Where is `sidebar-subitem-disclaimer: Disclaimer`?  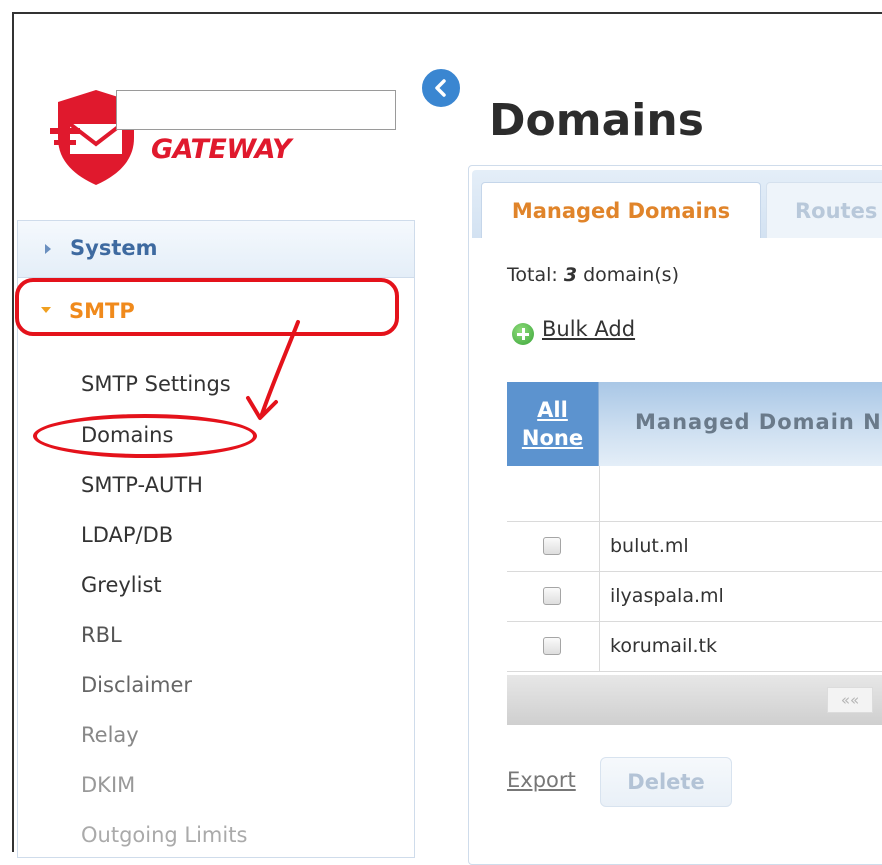
sidebar-subitem-disclaimer: Disclaimer is located at coordinates (136, 685).